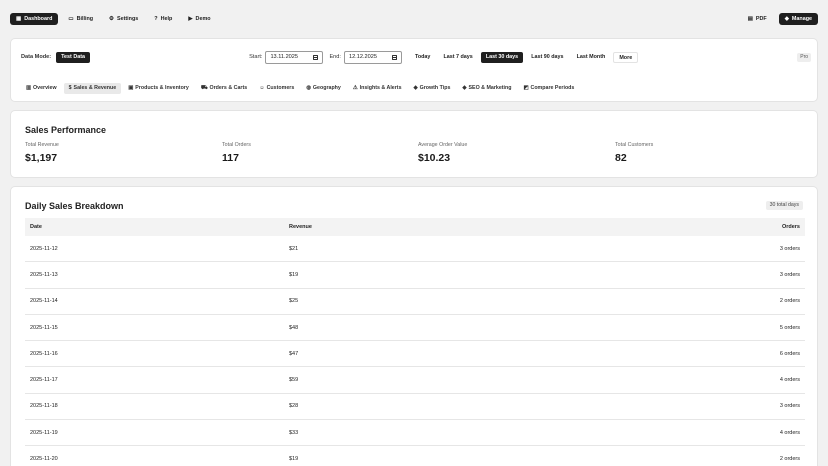  Describe the element at coordinates (29, 88) in the screenshot. I see `chart-icon: ▥` at that location.